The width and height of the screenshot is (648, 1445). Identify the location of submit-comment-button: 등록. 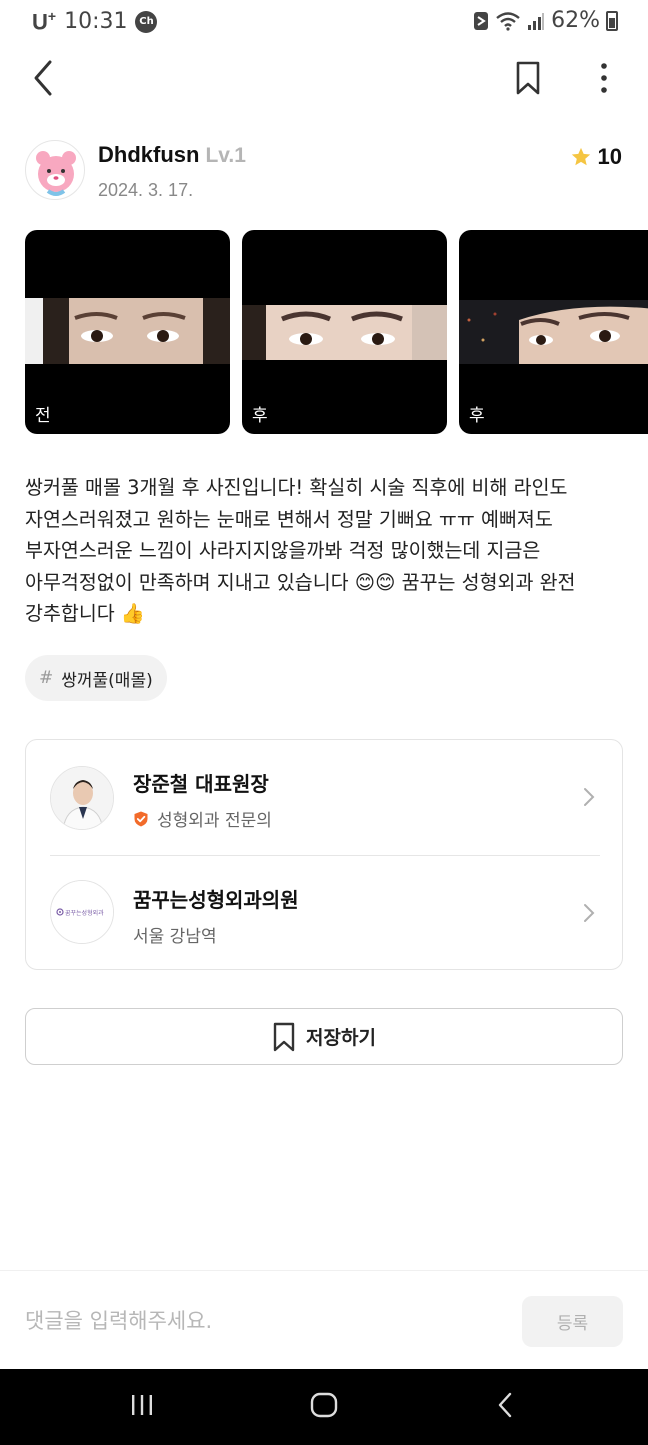
(572, 1321).